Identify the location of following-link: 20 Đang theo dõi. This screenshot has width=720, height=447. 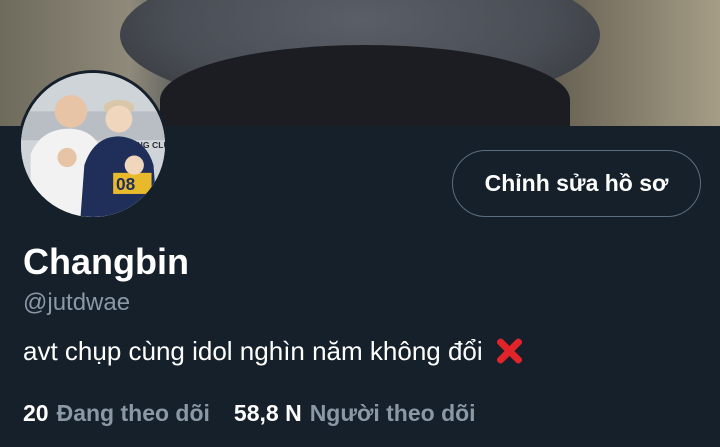
(116, 413).